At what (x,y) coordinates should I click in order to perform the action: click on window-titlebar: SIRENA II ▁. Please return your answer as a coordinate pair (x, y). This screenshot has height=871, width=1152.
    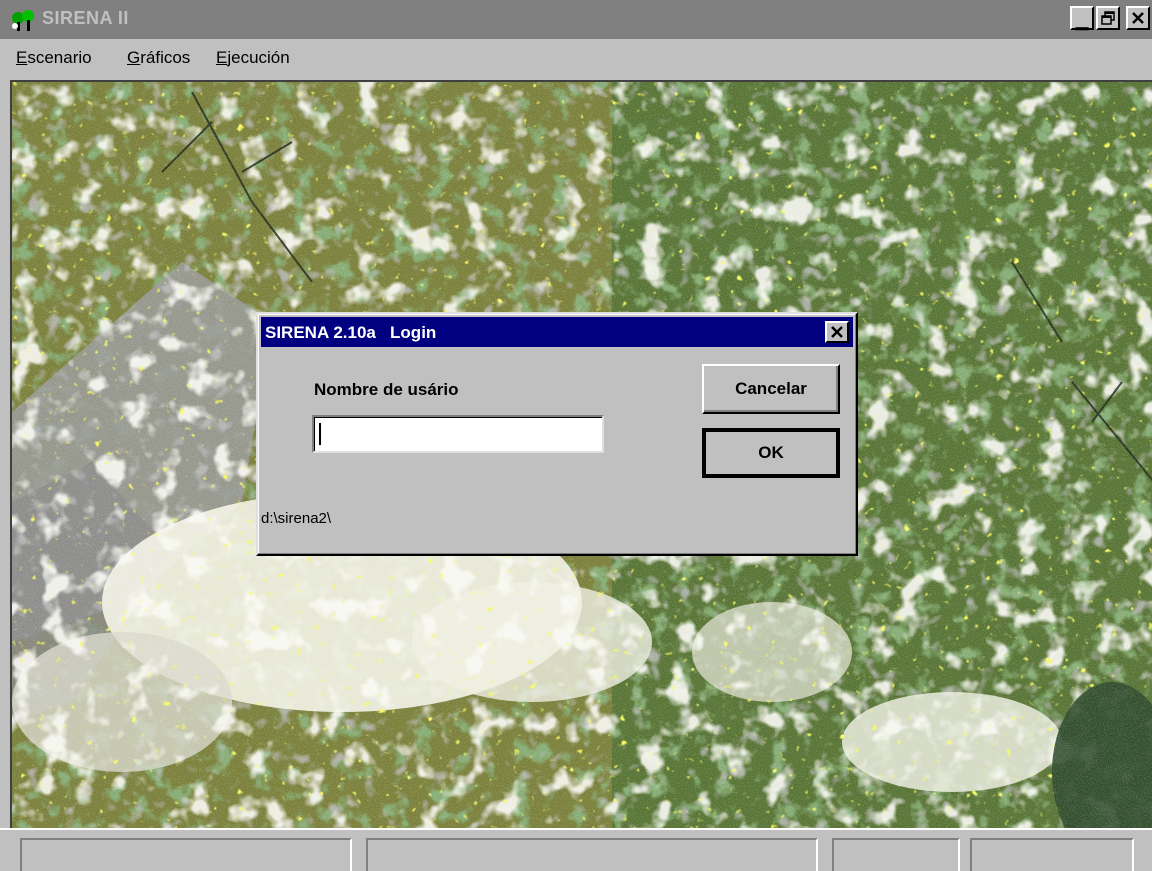
    Looking at the image, I should click on (576, 19).